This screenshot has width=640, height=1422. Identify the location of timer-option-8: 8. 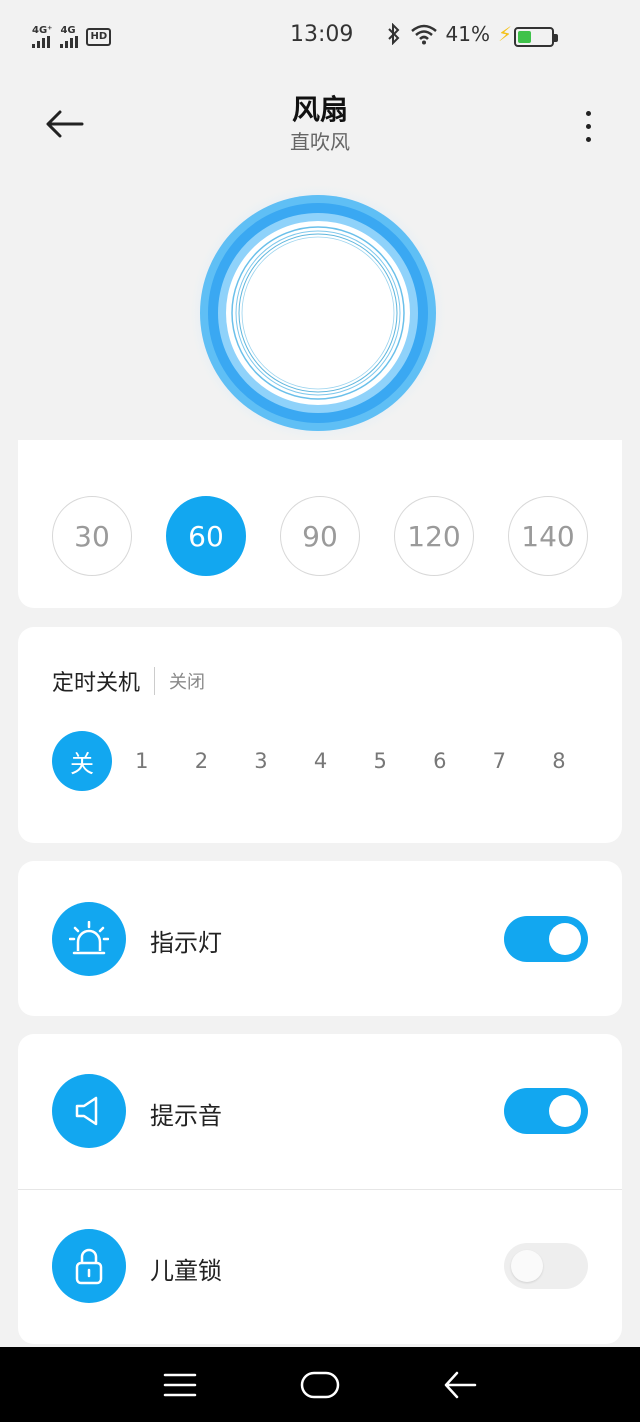
(559, 761).